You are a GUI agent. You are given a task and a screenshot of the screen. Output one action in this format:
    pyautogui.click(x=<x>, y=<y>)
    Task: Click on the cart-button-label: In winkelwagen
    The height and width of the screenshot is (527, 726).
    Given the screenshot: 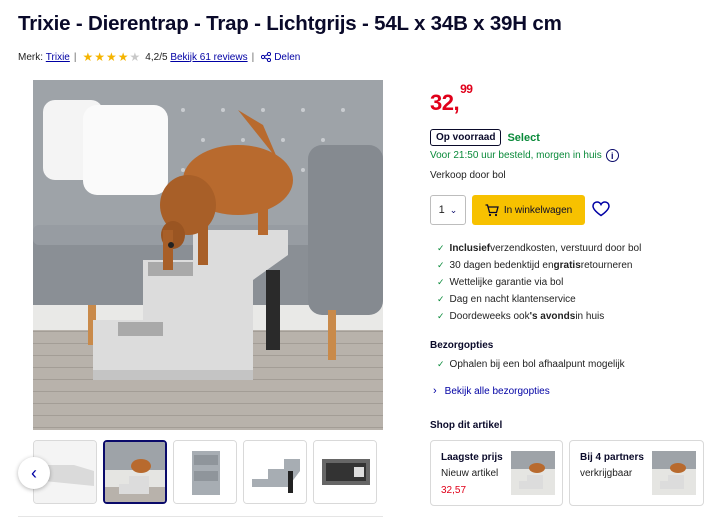 What is the action you would take?
    pyautogui.click(x=538, y=210)
    